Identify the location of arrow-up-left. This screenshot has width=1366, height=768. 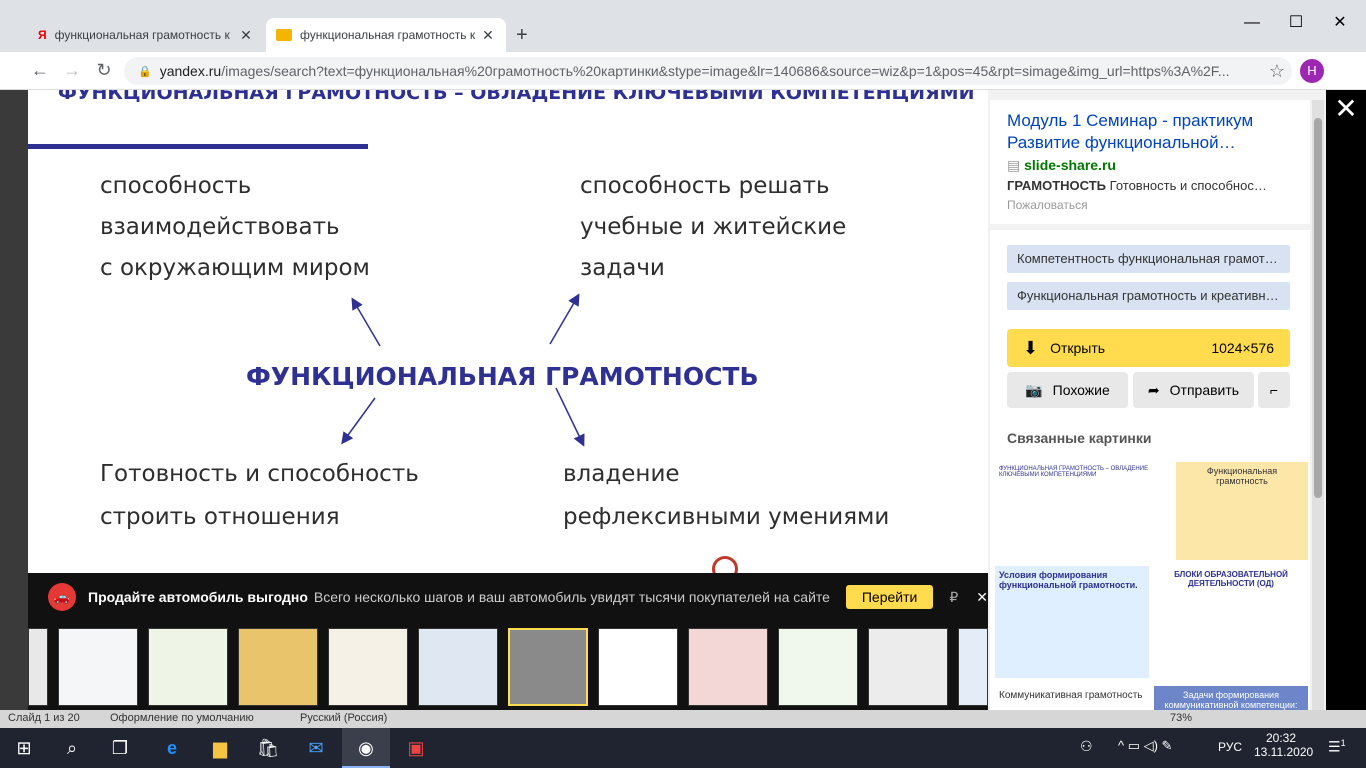
(366, 322).